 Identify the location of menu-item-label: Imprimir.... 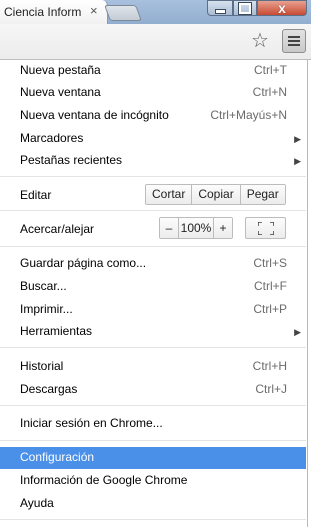
(46, 309).